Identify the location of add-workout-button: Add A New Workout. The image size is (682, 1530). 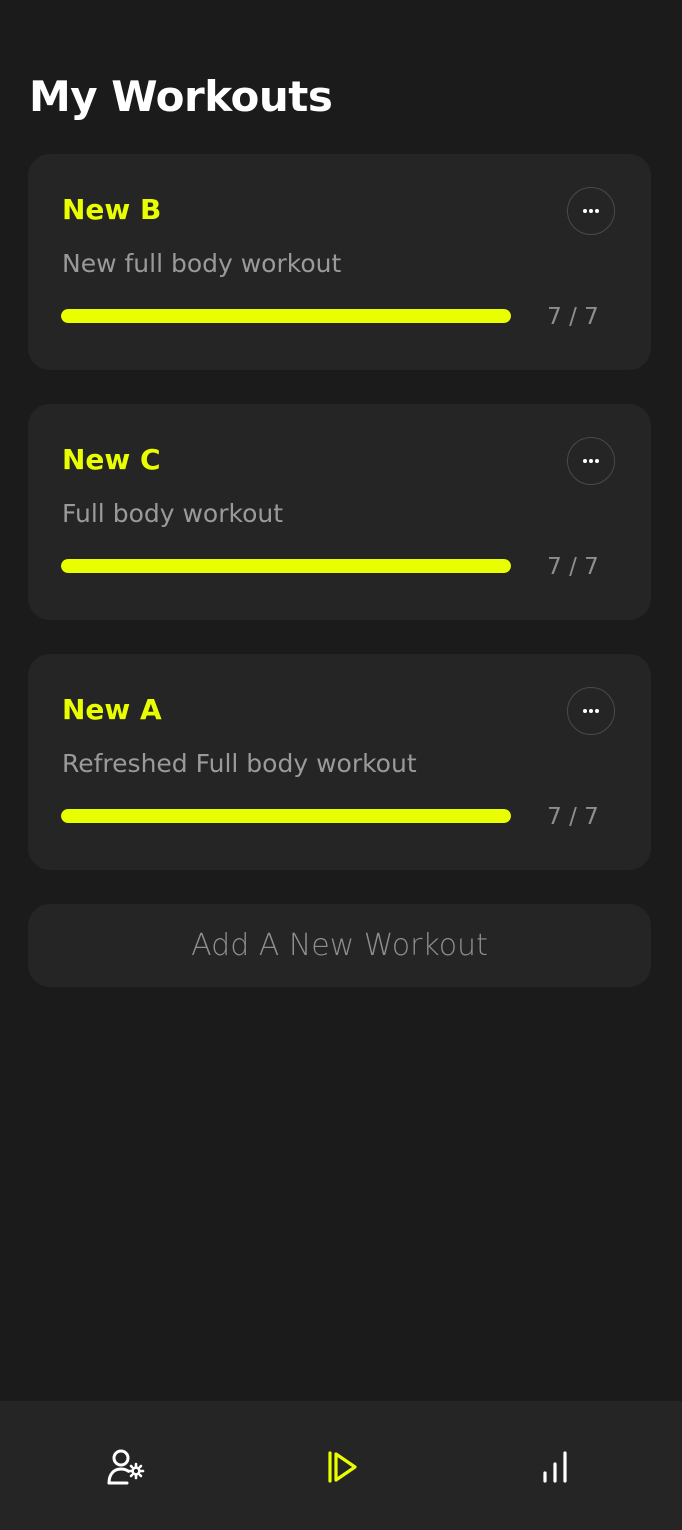
(339, 945).